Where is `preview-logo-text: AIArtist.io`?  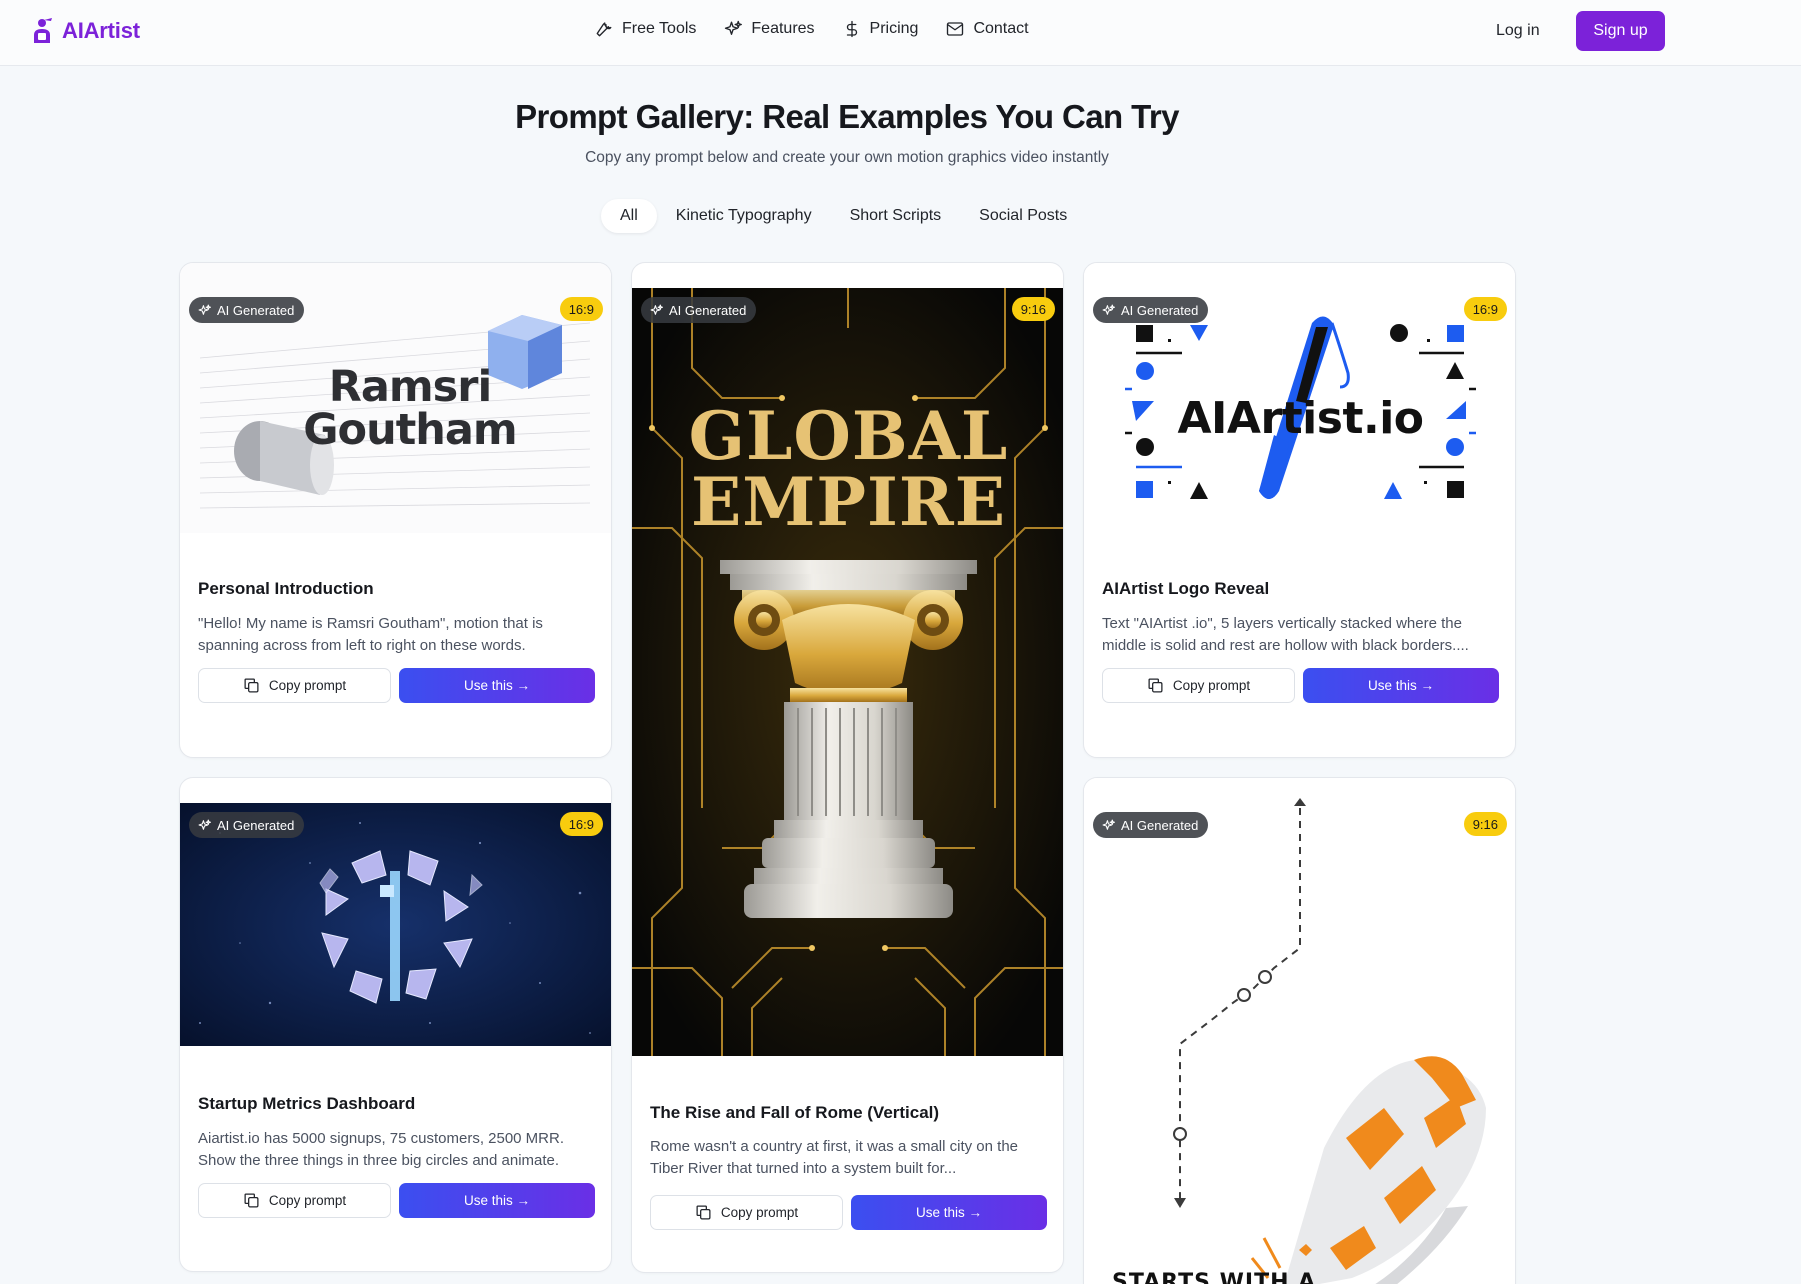 preview-logo-text: AIArtist.io is located at coordinates (1300, 418).